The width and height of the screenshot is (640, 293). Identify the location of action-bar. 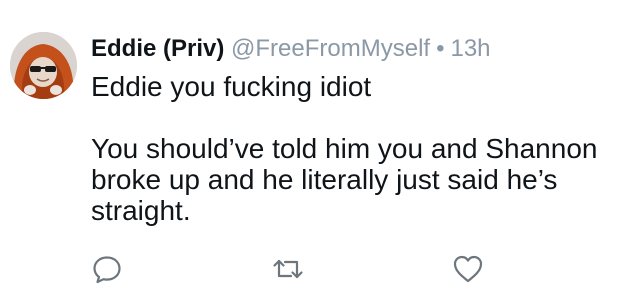
(320, 269).